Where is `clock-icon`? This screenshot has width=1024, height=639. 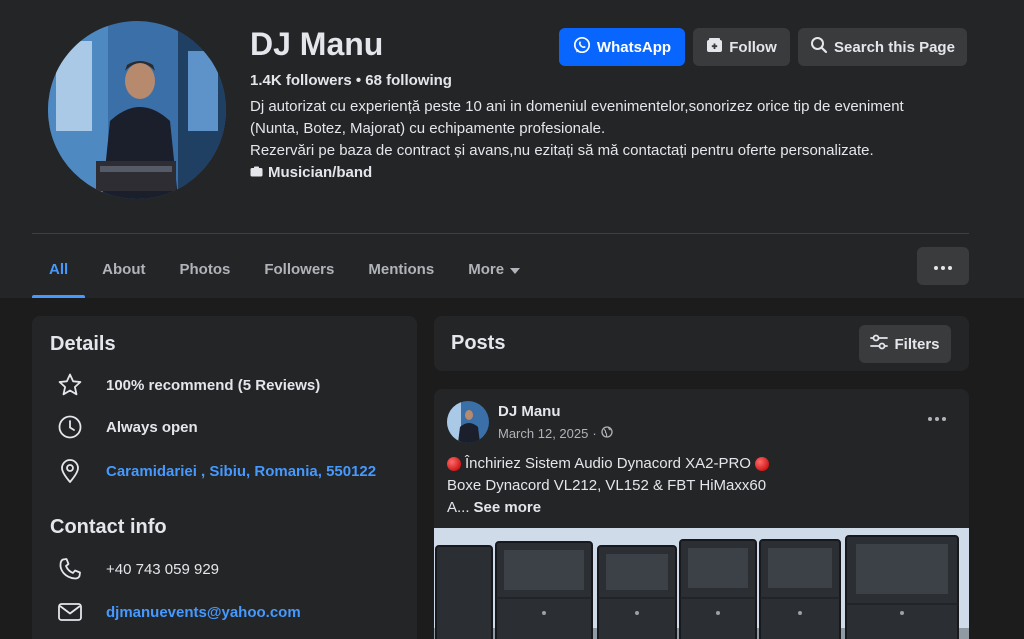
clock-icon is located at coordinates (70, 427).